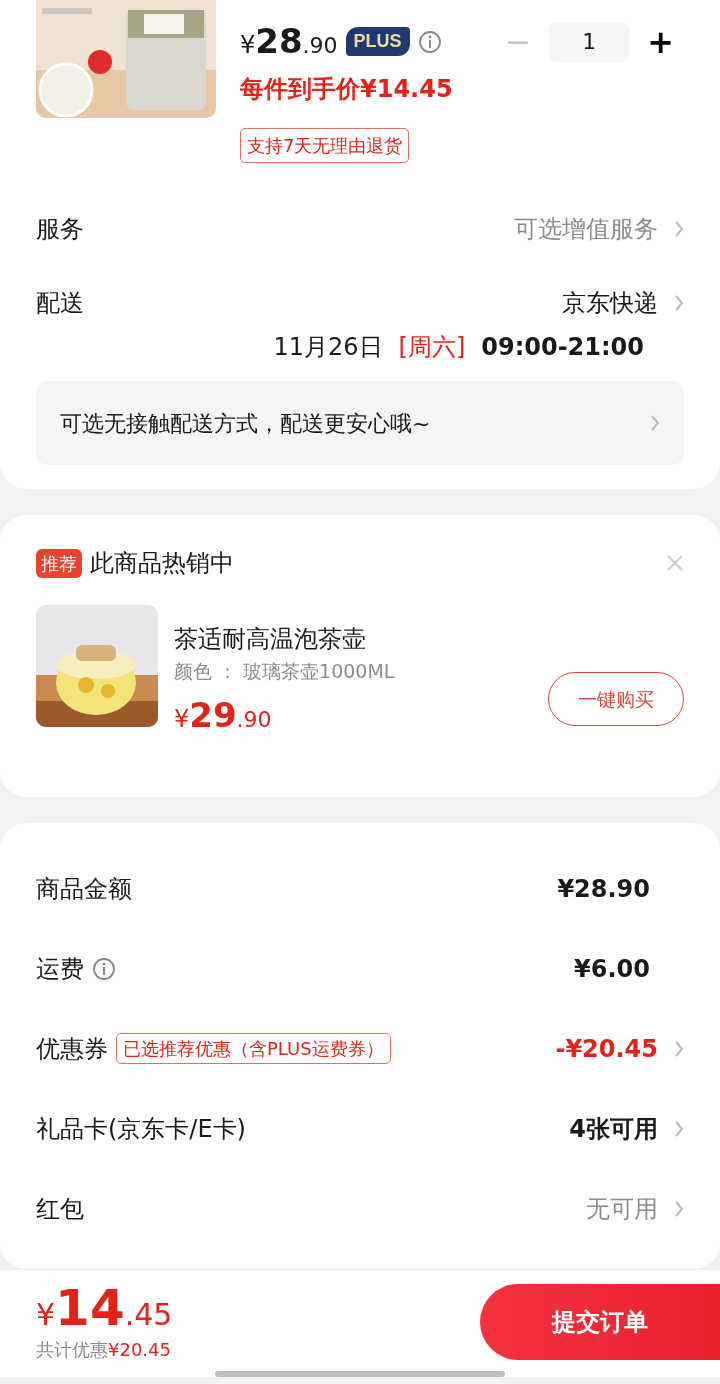  Describe the element at coordinates (285, 671) in the screenshot. I see `product-spec: 颜色 ： 玻璃茶壶1000ML` at that location.